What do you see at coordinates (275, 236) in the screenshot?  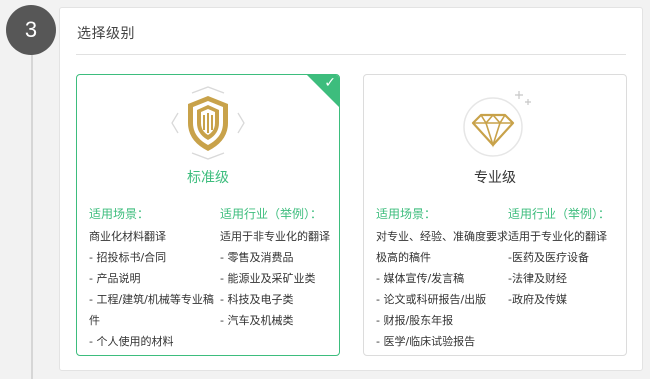 I see `list-item: 适用于非专业化的翻译` at bounding box center [275, 236].